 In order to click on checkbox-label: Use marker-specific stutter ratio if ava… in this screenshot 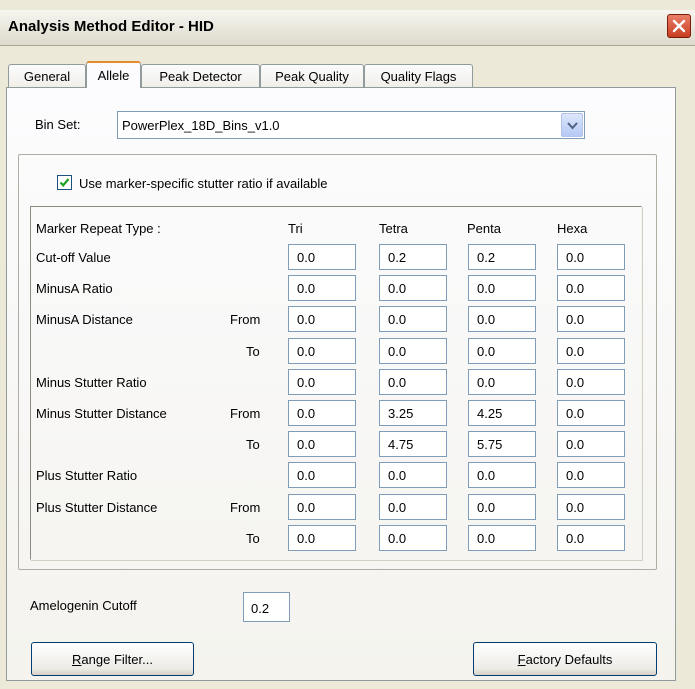, I will do `click(203, 183)`.